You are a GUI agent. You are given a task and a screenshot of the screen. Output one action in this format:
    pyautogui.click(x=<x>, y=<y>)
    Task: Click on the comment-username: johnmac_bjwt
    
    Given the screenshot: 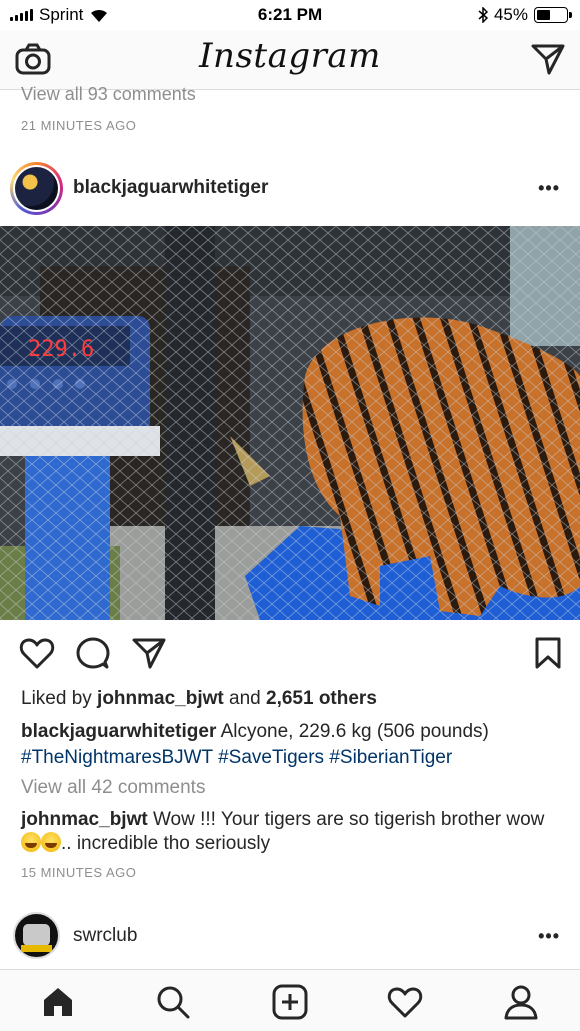 What is the action you would take?
    pyautogui.click(x=84, y=819)
    